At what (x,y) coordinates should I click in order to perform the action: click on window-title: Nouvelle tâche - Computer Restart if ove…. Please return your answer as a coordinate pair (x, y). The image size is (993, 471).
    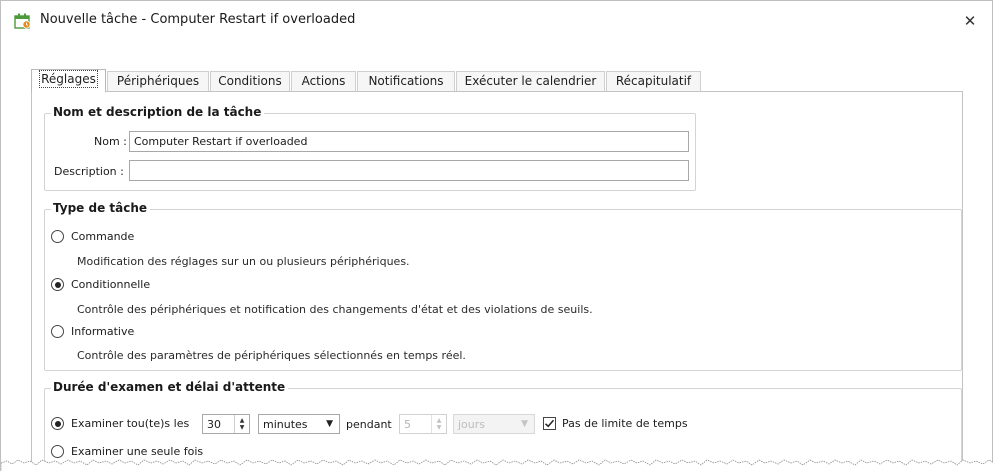
    Looking at the image, I should click on (198, 19).